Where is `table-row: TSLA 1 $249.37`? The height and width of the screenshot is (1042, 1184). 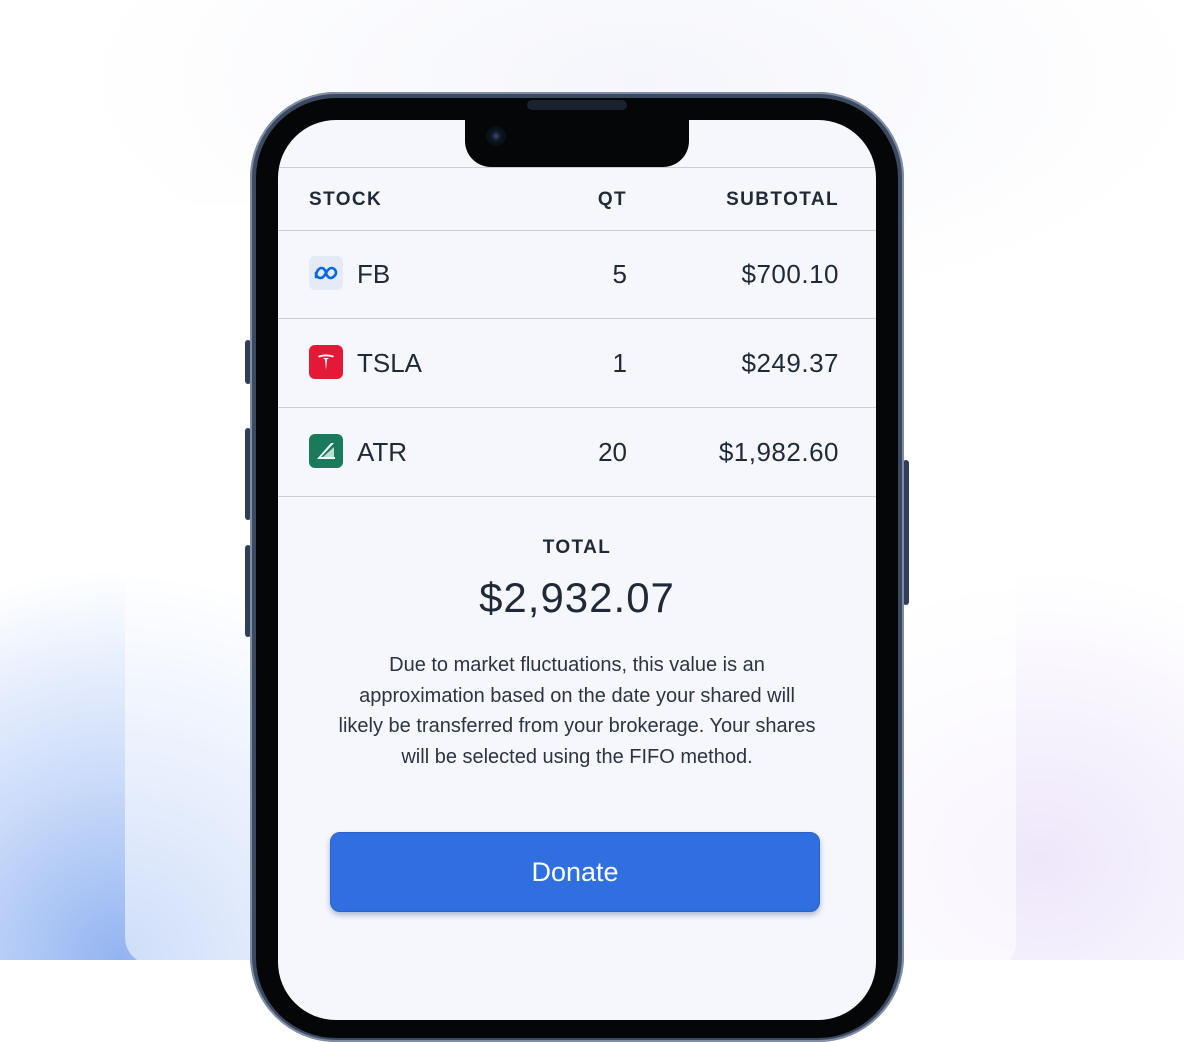
table-row: TSLA 1 $249.37 is located at coordinates (577, 363).